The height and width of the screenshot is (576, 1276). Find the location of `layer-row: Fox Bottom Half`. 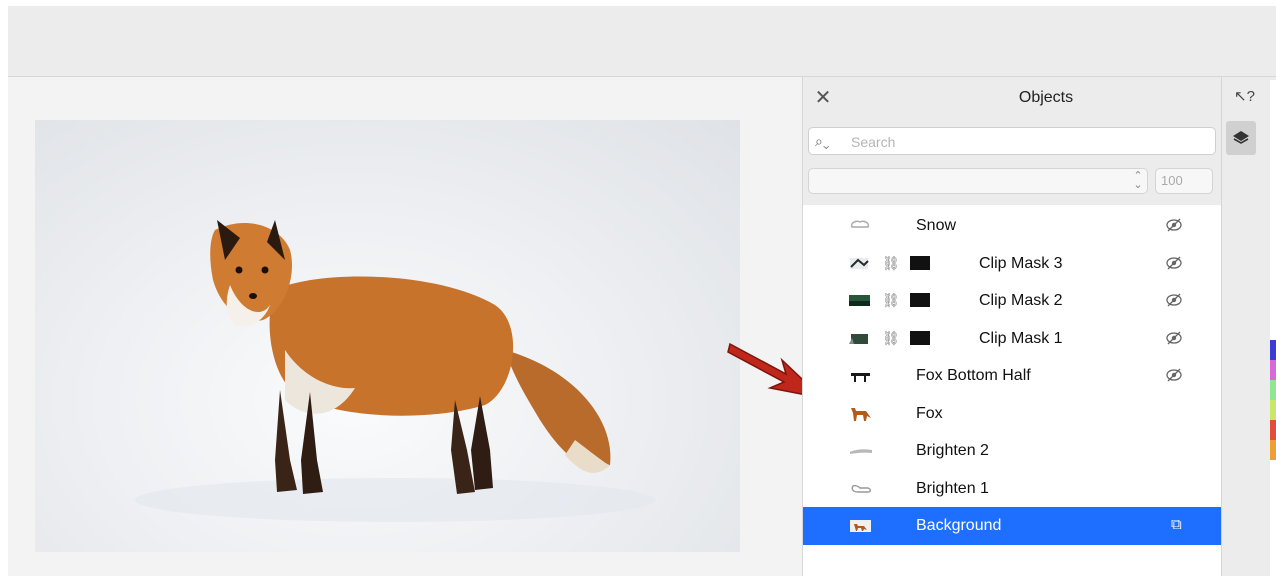

layer-row: Fox Bottom Half is located at coordinates (1012, 376).